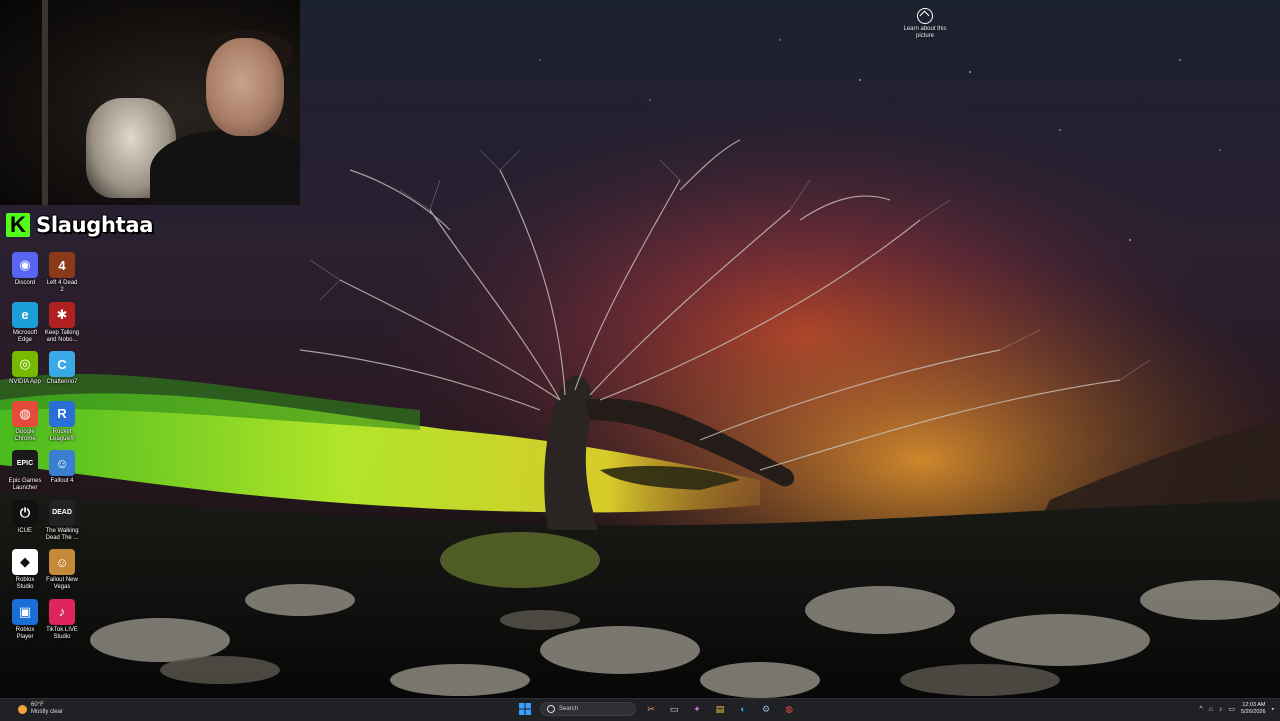 The width and height of the screenshot is (1280, 721). I want to click on learn-about-picture-label: Learn about this picture, so click(925, 32).